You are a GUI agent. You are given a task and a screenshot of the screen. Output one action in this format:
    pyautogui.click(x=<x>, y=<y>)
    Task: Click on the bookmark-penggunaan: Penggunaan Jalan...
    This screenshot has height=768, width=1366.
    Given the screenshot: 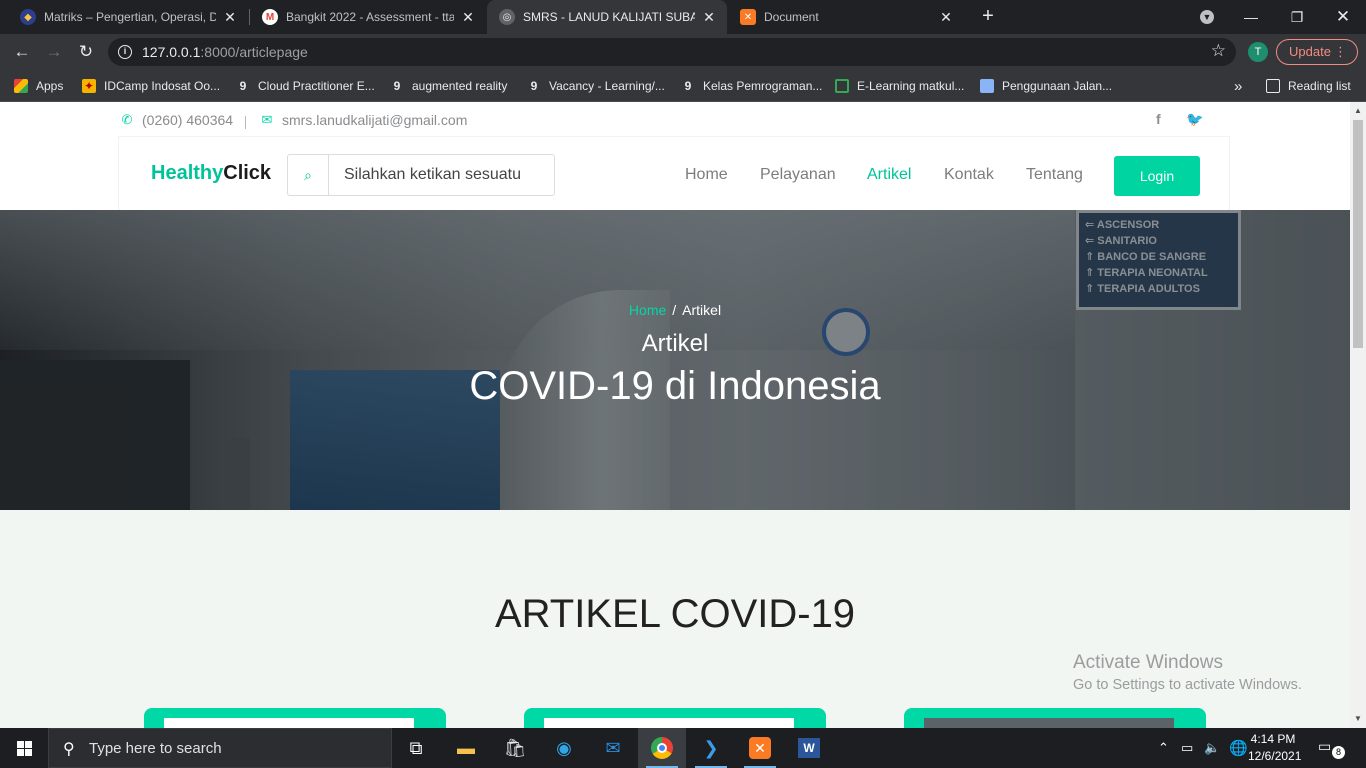 What is the action you would take?
    pyautogui.click(x=1046, y=86)
    